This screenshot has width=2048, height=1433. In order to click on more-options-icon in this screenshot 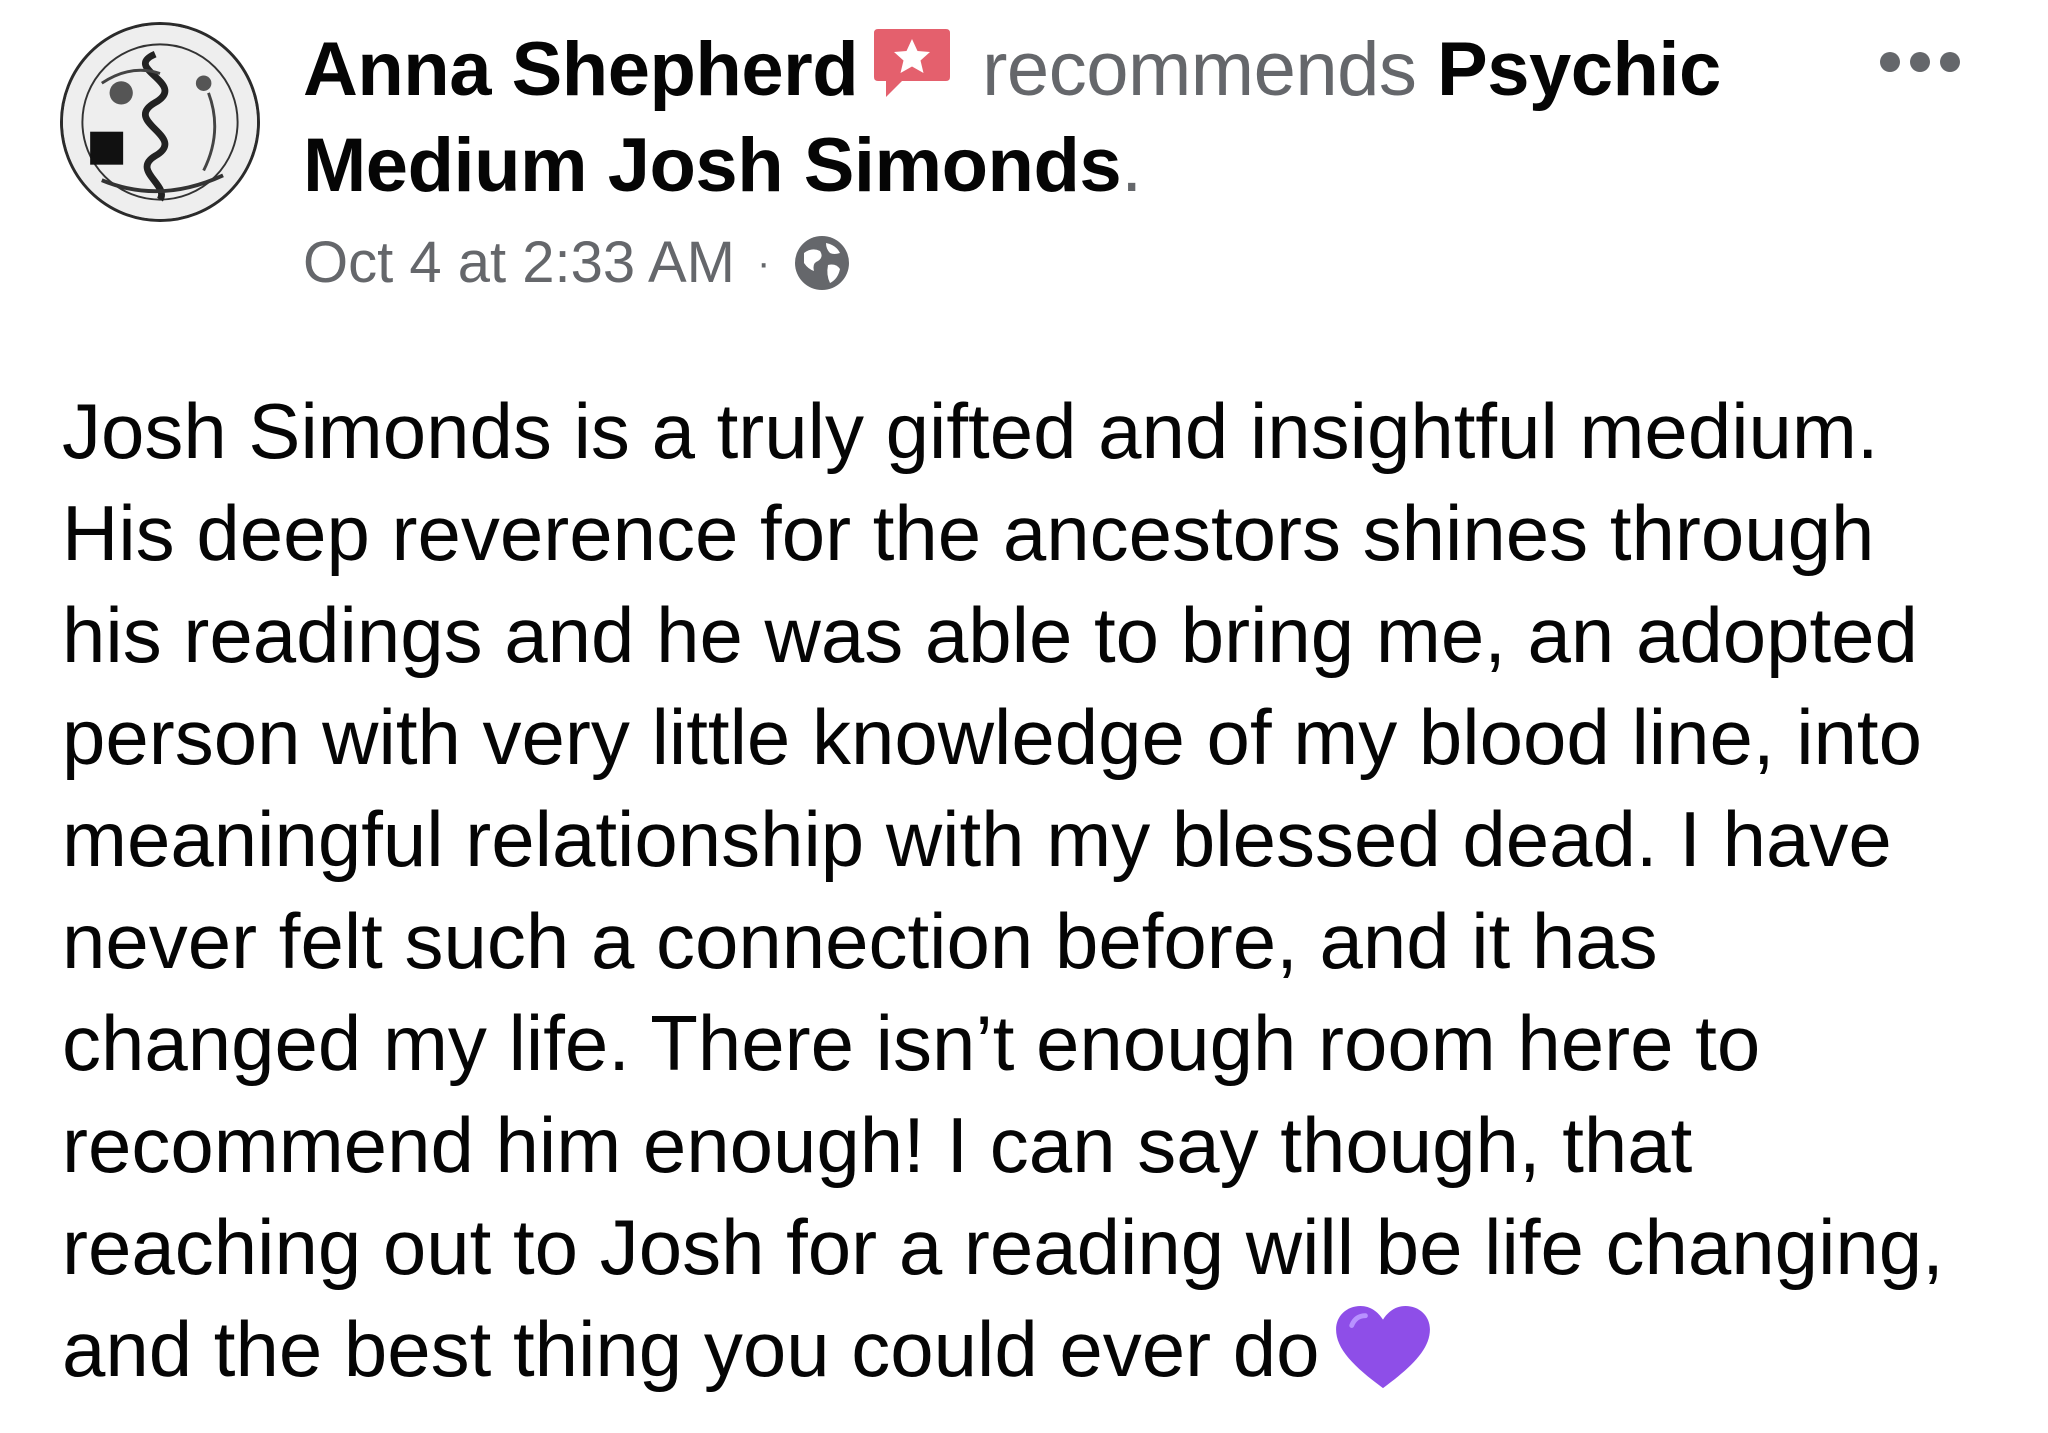, I will do `click(1925, 62)`.